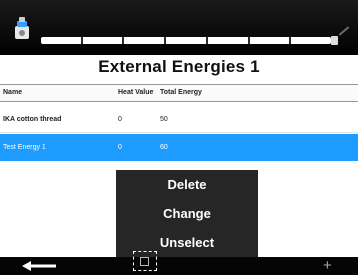 The width and height of the screenshot is (358, 275). What do you see at coordinates (186, 40) in the screenshot?
I see `progress-bar` at bounding box center [186, 40].